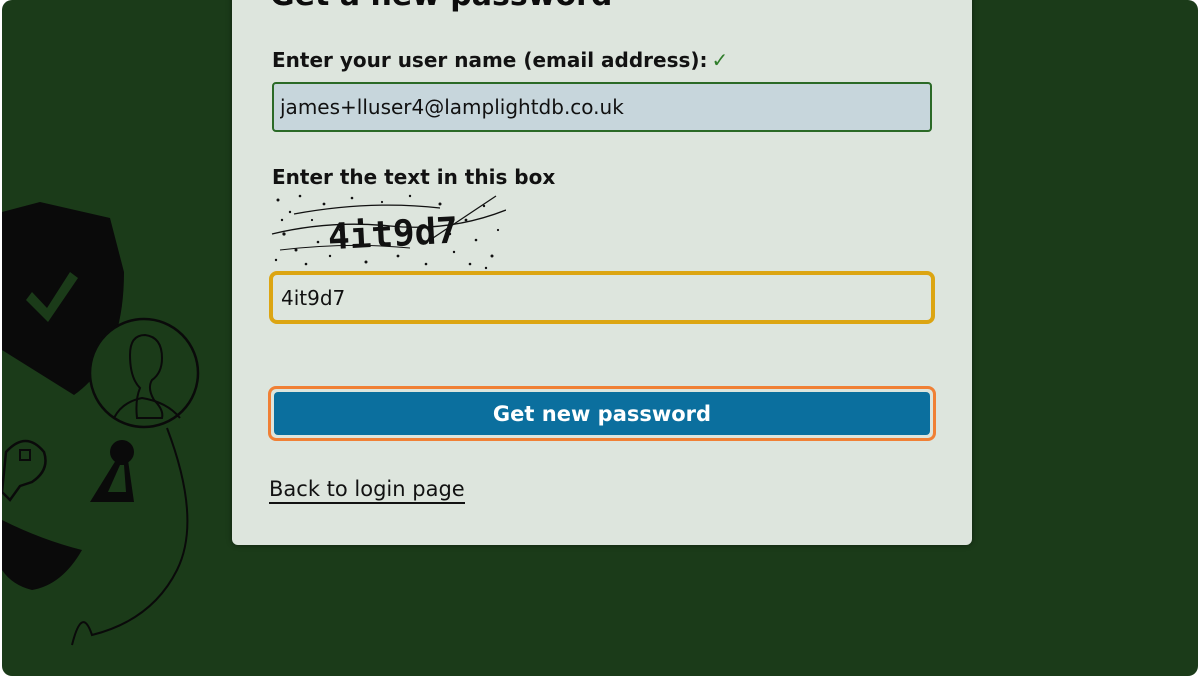 This screenshot has width=1200, height=678. I want to click on user-avatar-icon, so click(144, 373).